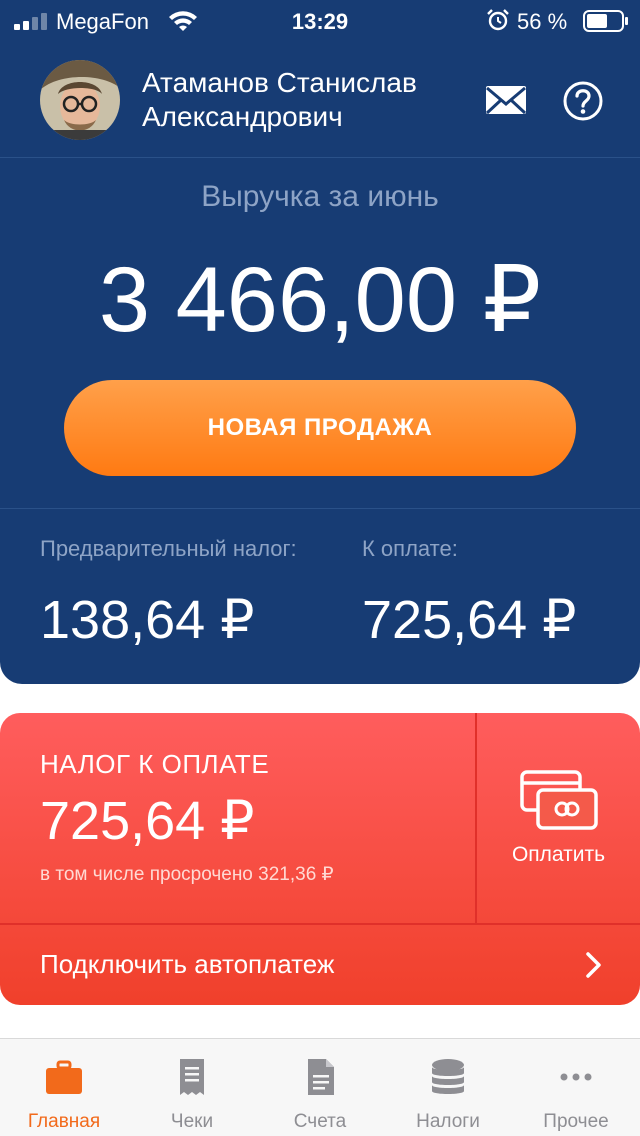 The image size is (640, 1136). What do you see at coordinates (469, 620) in the screenshot?
I see `to-pay-value: 725,64 ₽` at bounding box center [469, 620].